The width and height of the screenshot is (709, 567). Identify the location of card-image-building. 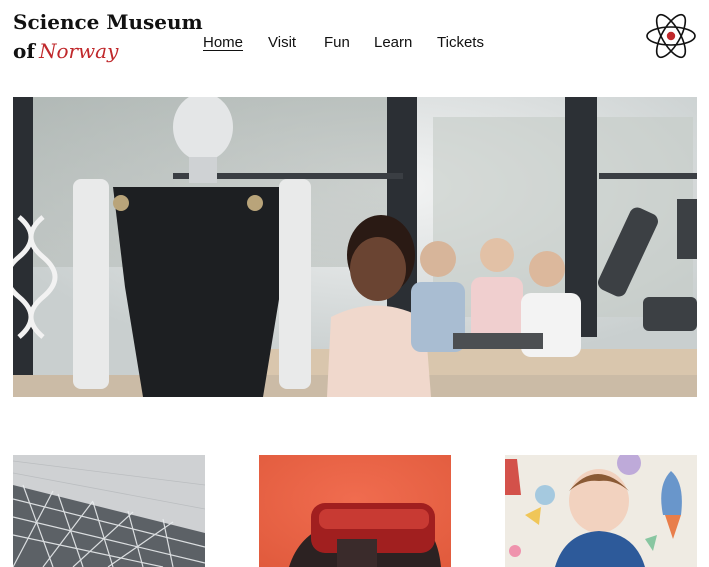
(109, 511).